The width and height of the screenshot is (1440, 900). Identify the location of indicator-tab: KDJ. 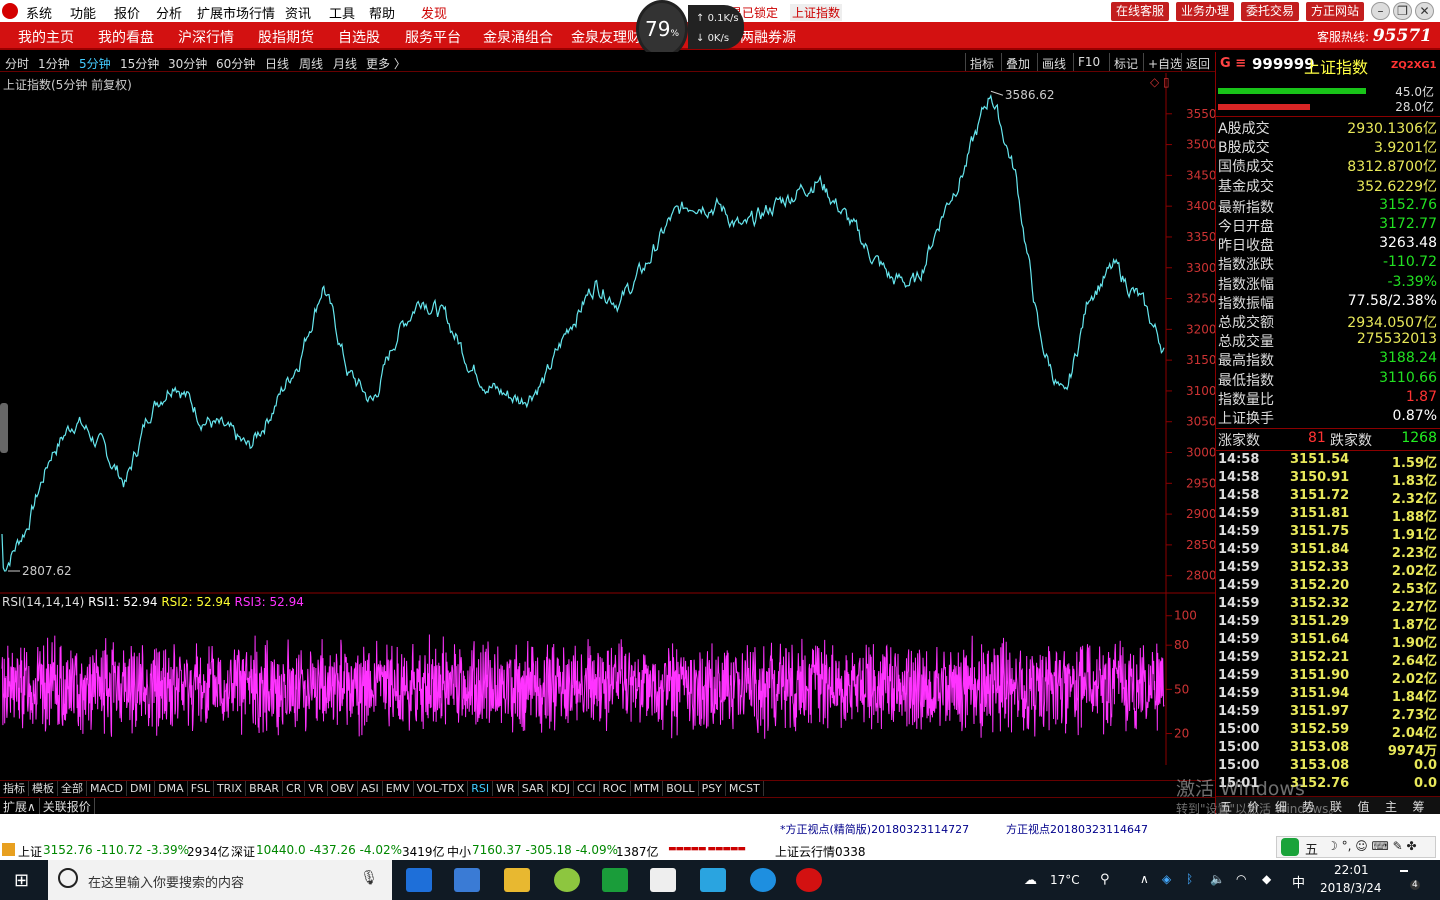
(561, 788).